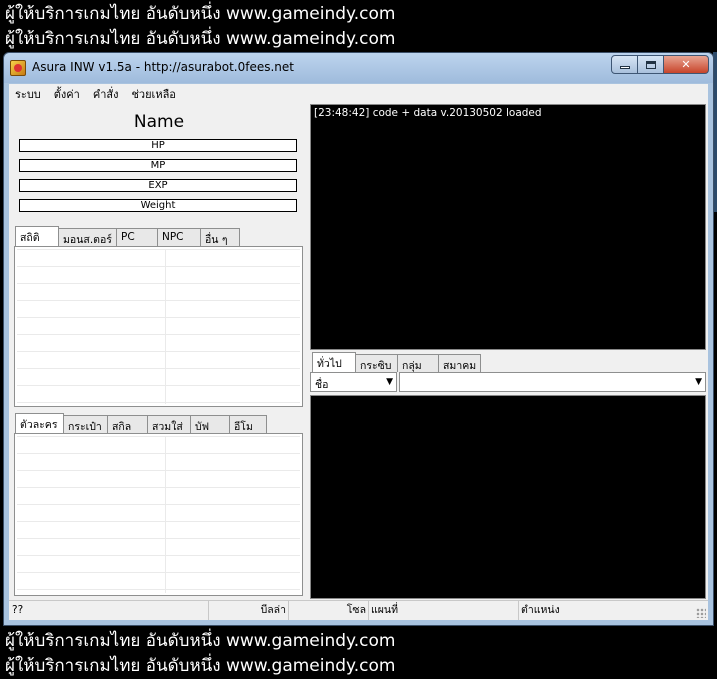 Image resolution: width=717 pixels, height=679 pixels. I want to click on app-icon, so click(18, 68).